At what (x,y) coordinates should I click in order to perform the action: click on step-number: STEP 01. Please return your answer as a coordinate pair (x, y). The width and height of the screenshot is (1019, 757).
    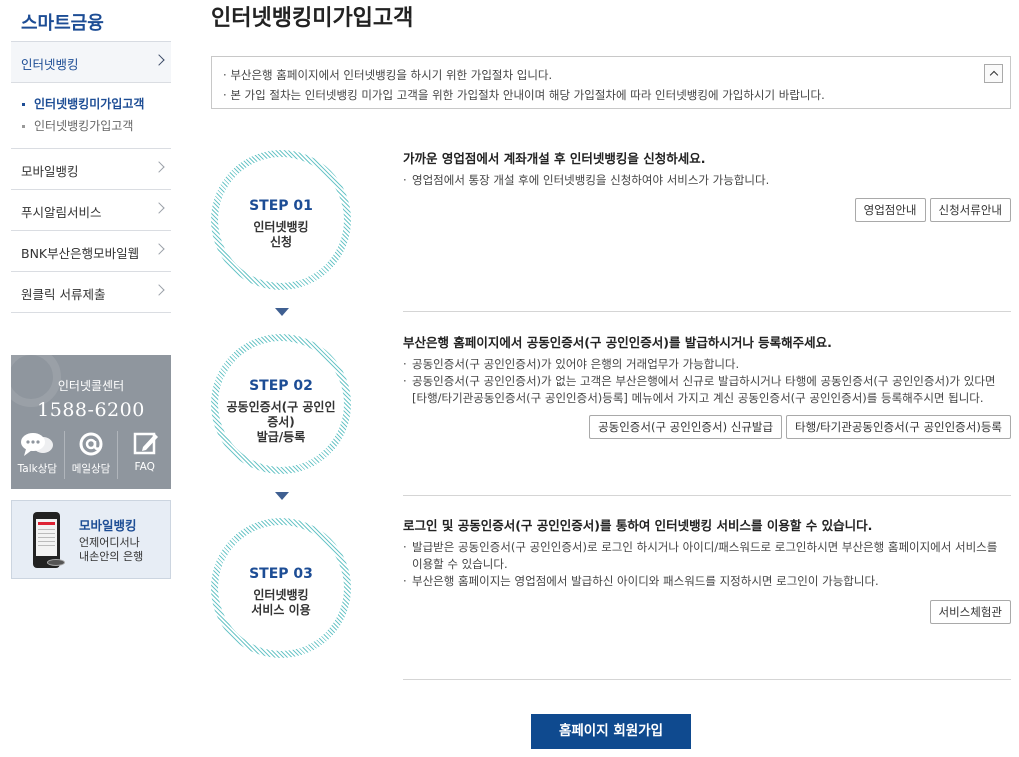
    Looking at the image, I should click on (281, 206).